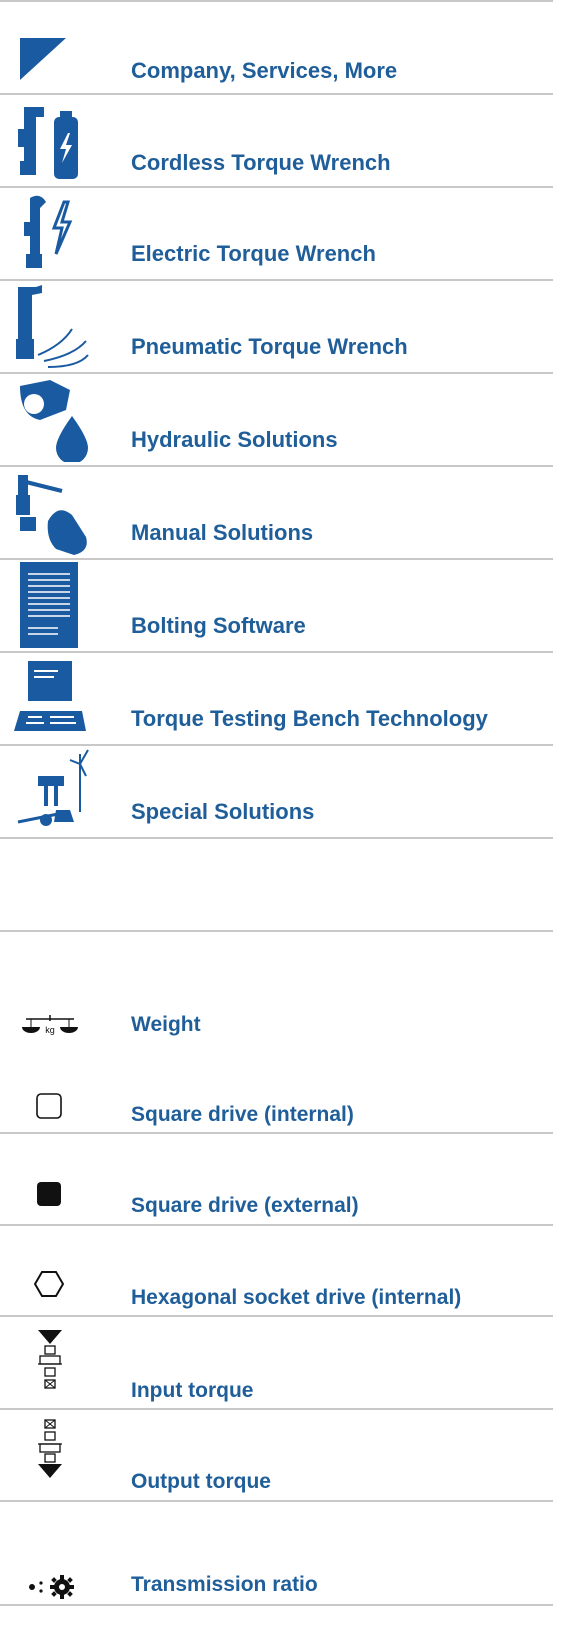 This screenshot has width=579, height=1630. Describe the element at coordinates (276, 792) in the screenshot. I see `category-special: Special Solutions` at that location.